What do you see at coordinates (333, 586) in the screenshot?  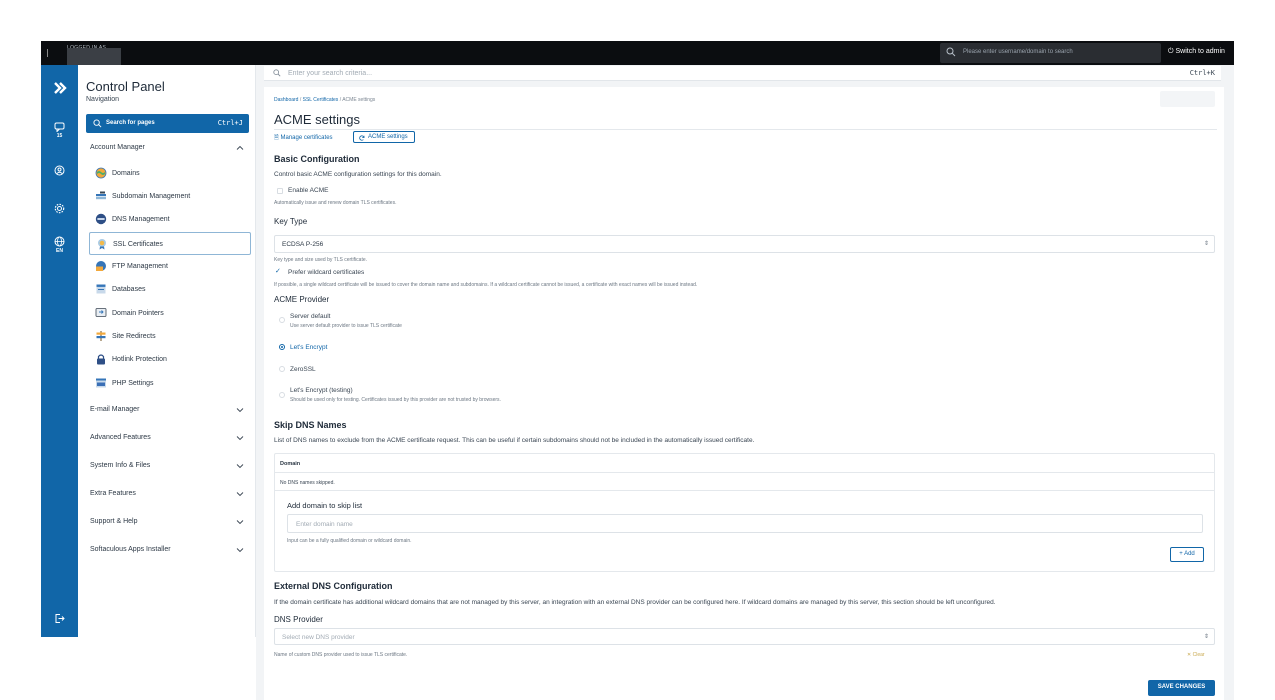 I see `external-dns-heading: External DNS Configuration` at bounding box center [333, 586].